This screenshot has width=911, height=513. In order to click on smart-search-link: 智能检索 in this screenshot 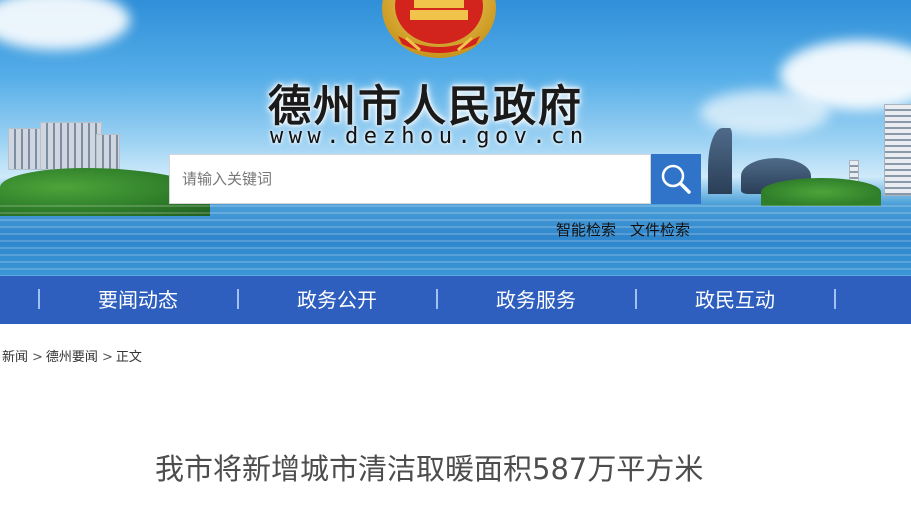, I will do `click(586, 230)`.